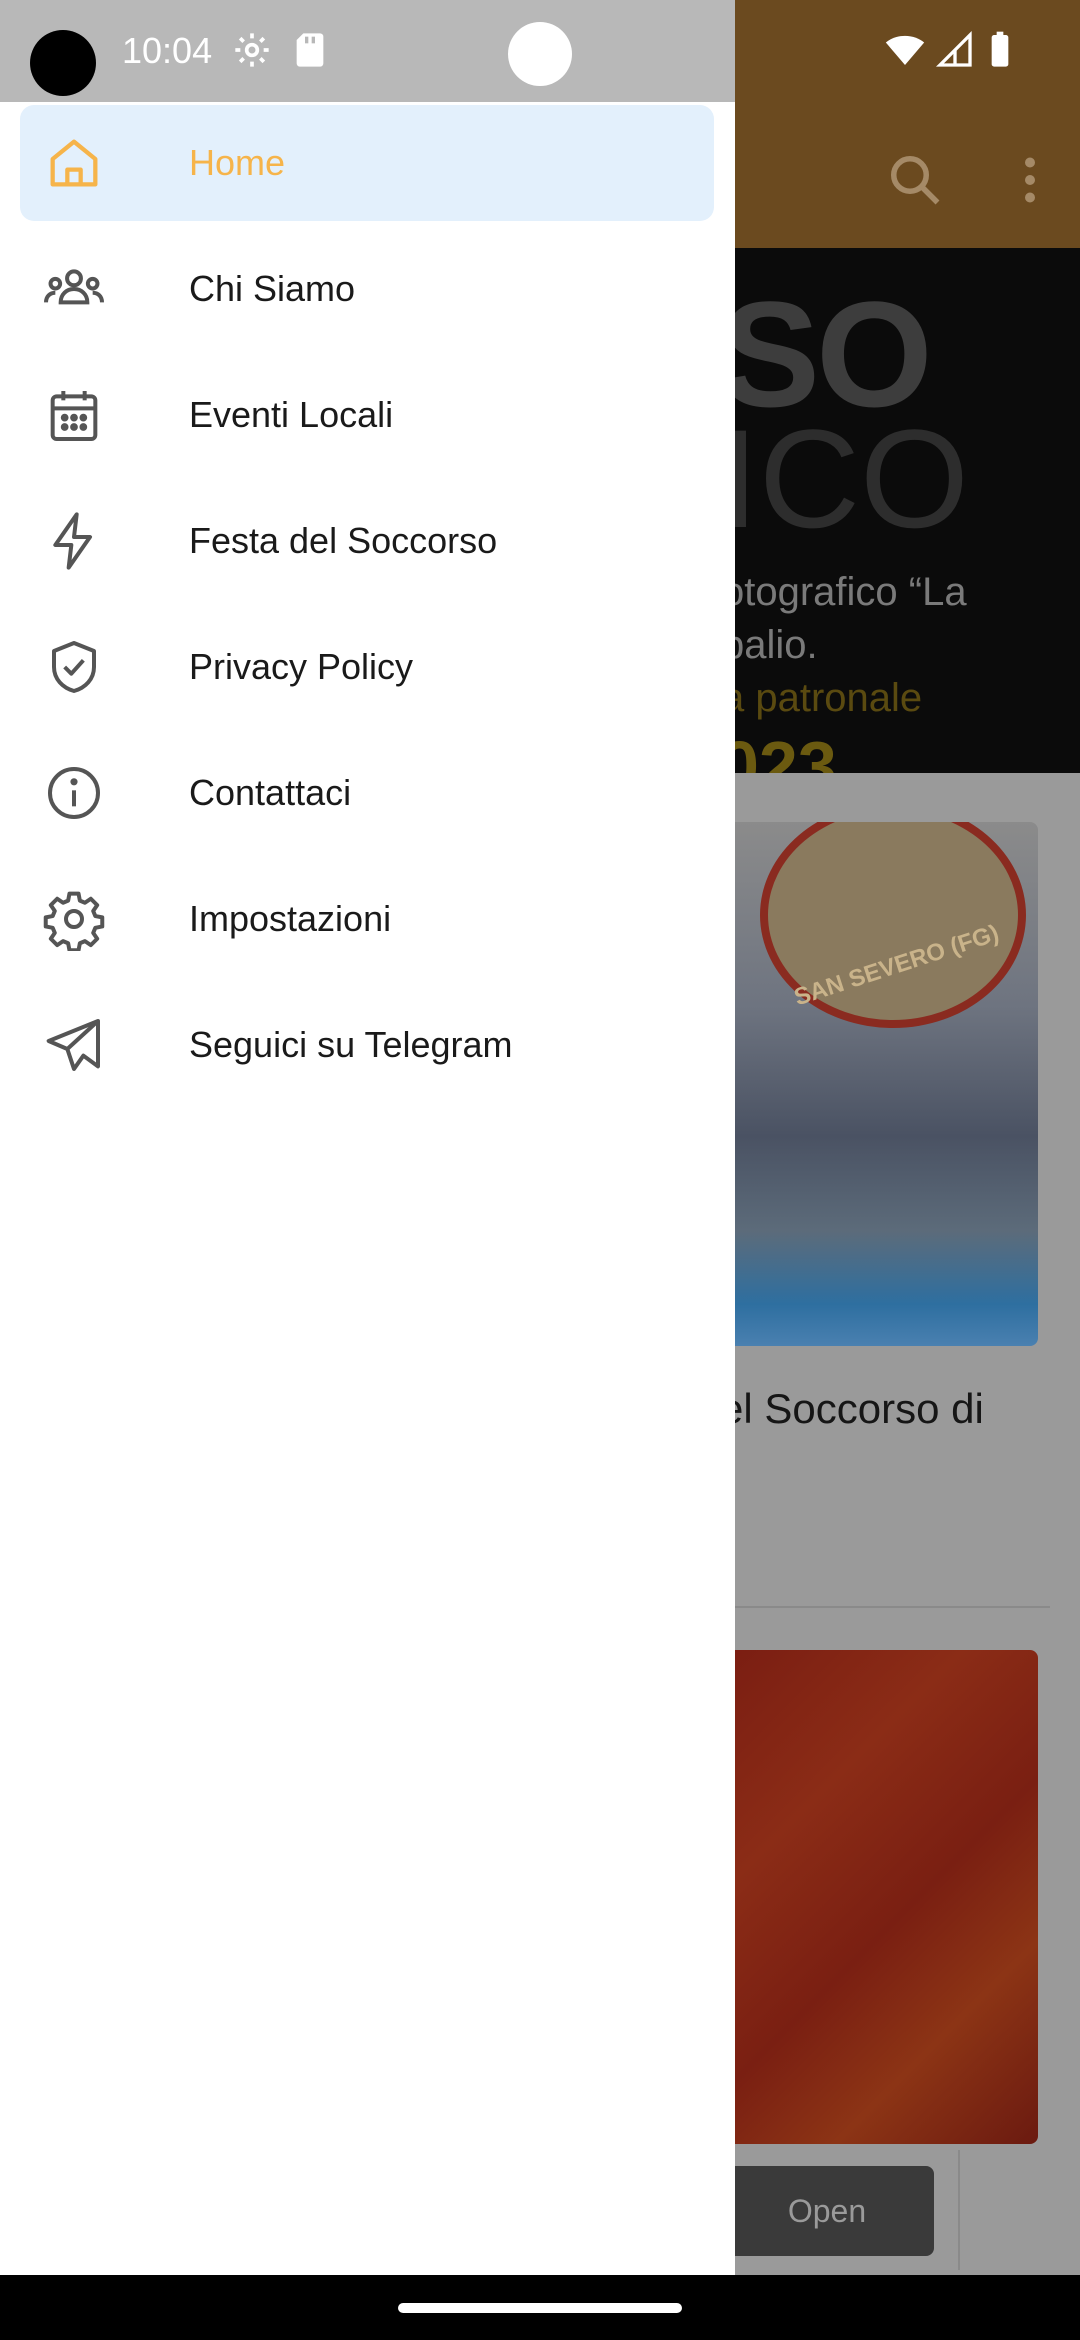 The image size is (1080, 2340). What do you see at coordinates (1000, 50) in the screenshot?
I see `battery-icon` at bounding box center [1000, 50].